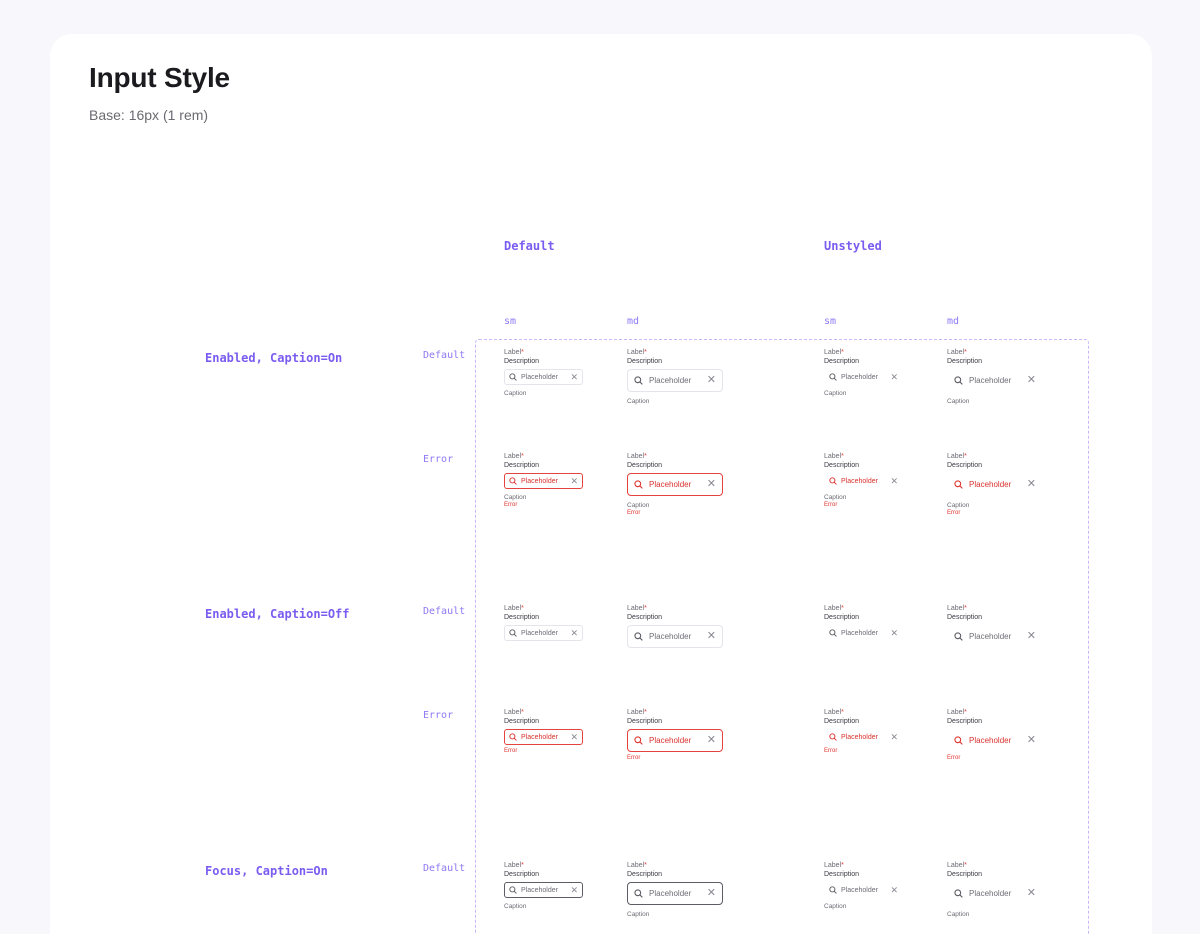 The image size is (1200, 934). I want to click on group-label-focus-caption-on: Focus, Caption=On, so click(266, 871).